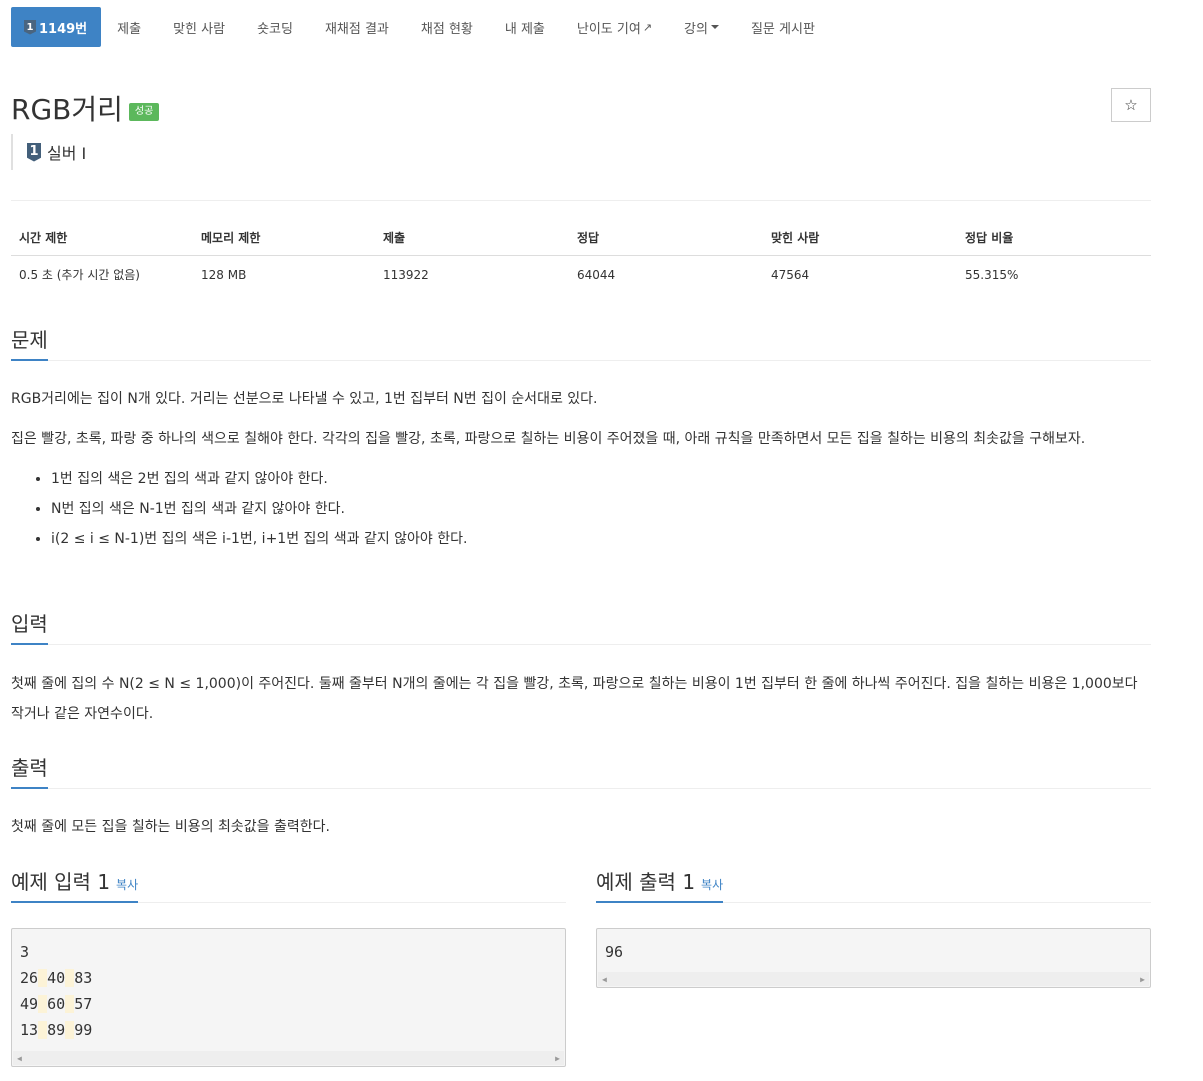 The image size is (1203, 1081). Describe the element at coordinates (25, 952) in the screenshot. I see `sample-token: 3` at that location.